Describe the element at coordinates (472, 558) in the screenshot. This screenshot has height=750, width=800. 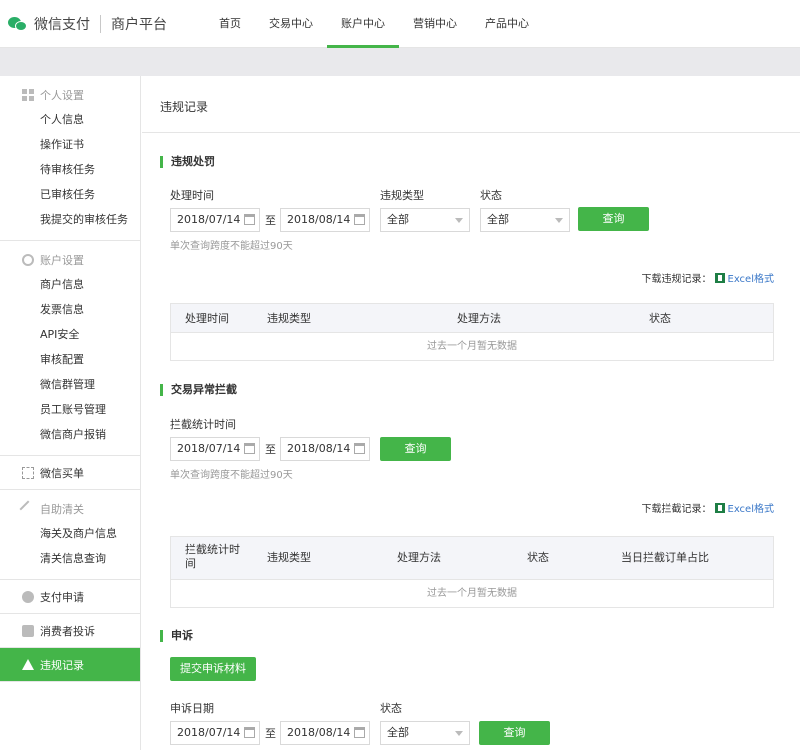
I see `table-header: 拦截统计时间 违规类型 处理方法 状态 当日拦截订单占比` at that location.